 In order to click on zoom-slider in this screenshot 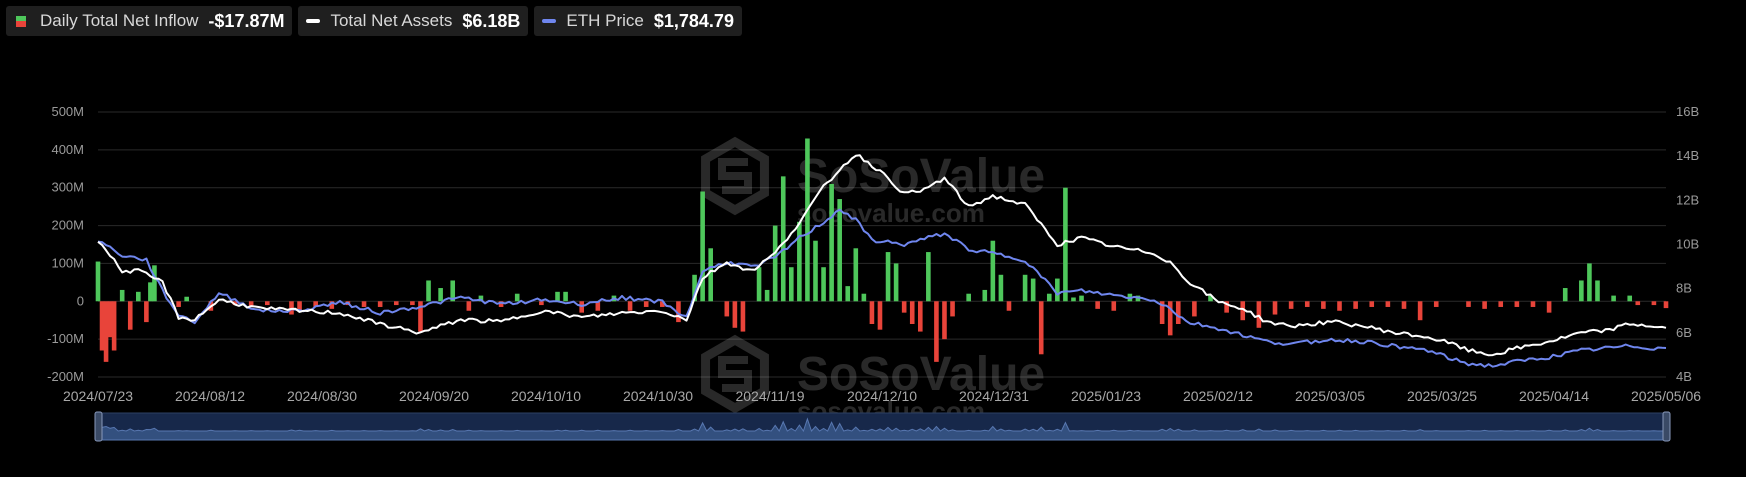, I will do `click(882, 426)`.